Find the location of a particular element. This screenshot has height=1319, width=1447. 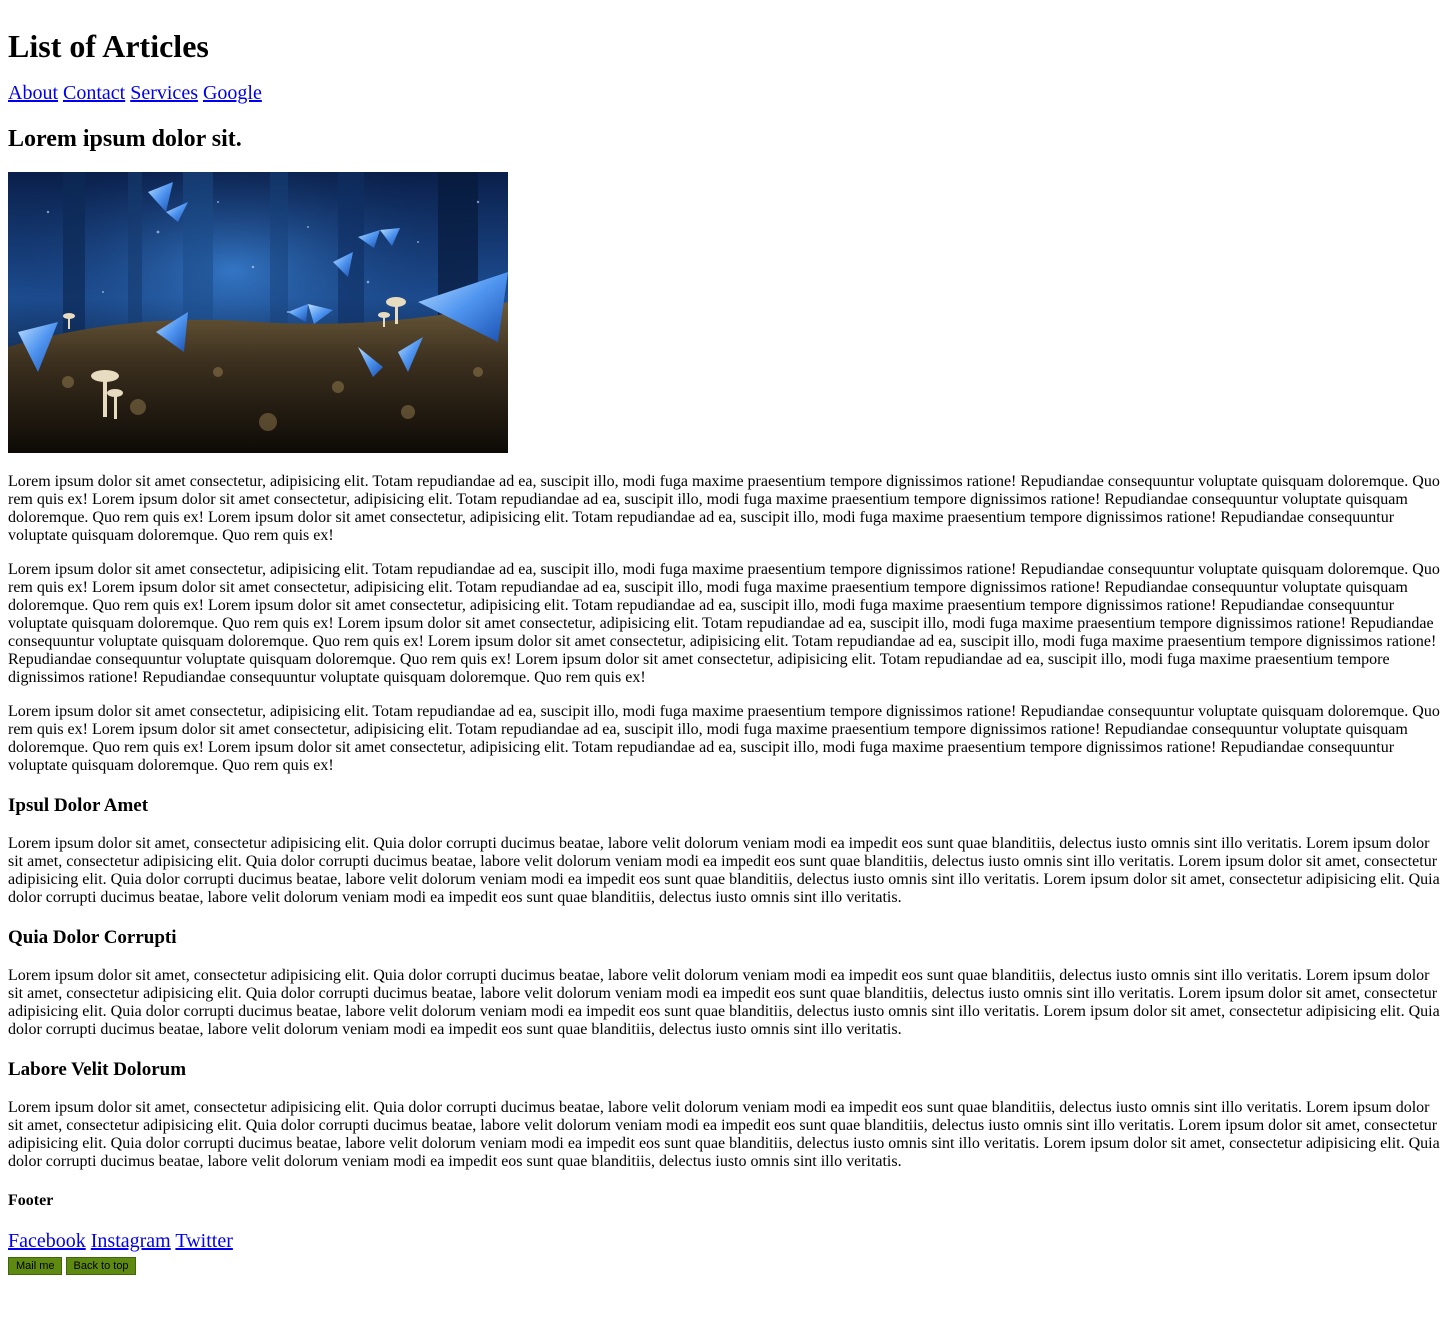

footer-link-instagram: Instagram is located at coordinates (131, 1241).